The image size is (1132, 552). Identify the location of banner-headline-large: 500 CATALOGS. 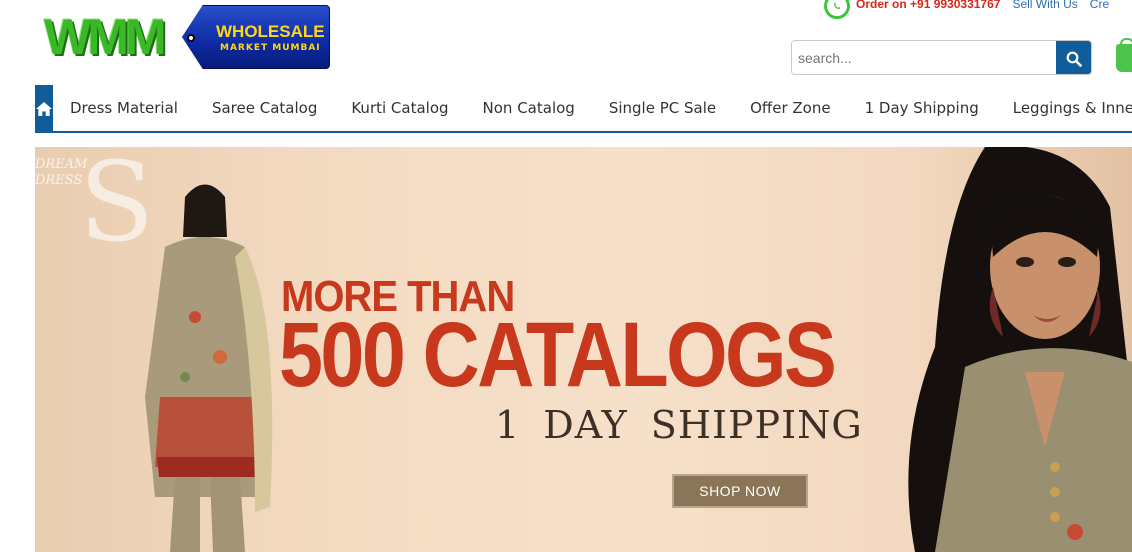
(558, 355).